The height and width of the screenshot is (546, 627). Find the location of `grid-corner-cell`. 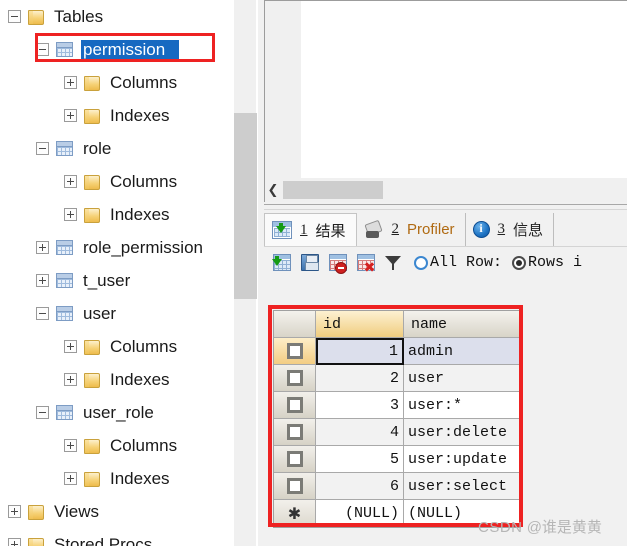

grid-corner-cell is located at coordinates (295, 324).